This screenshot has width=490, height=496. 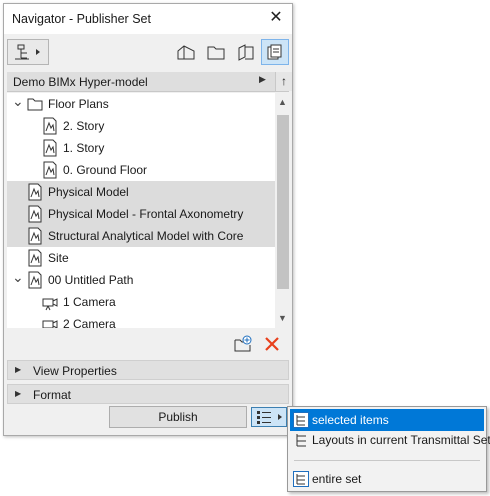 What do you see at coordinates (350, 420) in the screenshot?
I see `menu-item-label: selected items` at bounding box center [350, 420].